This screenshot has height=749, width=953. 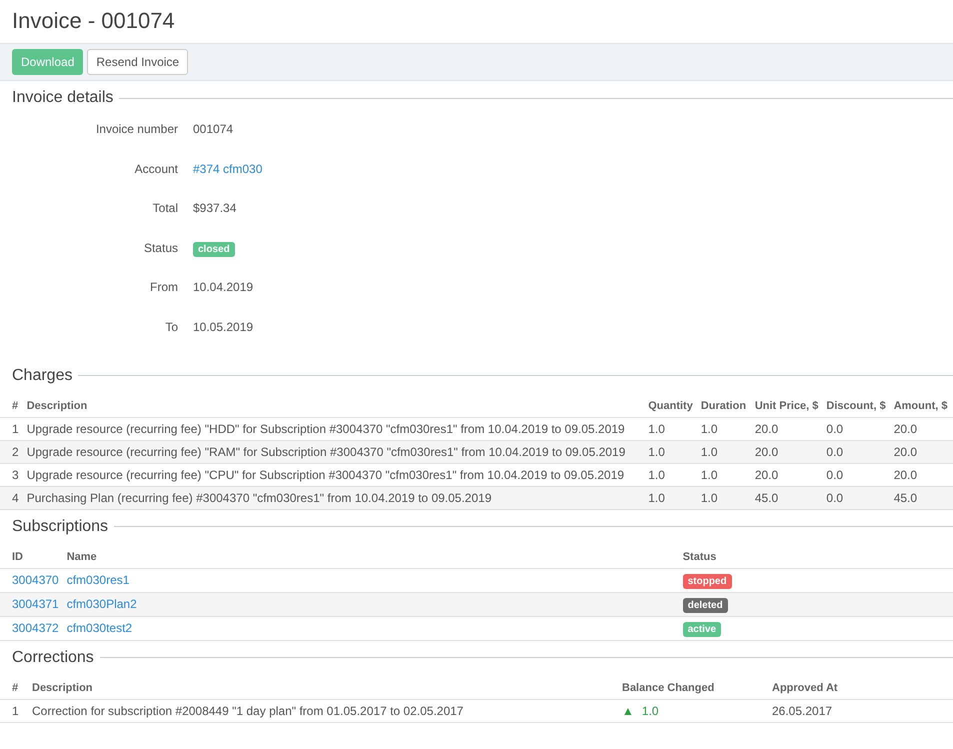 What do you see at coordinates (99, 628) in the screenshot?
I see `subscription-name-link: cfm030test2` at bounding box center [99, 628].